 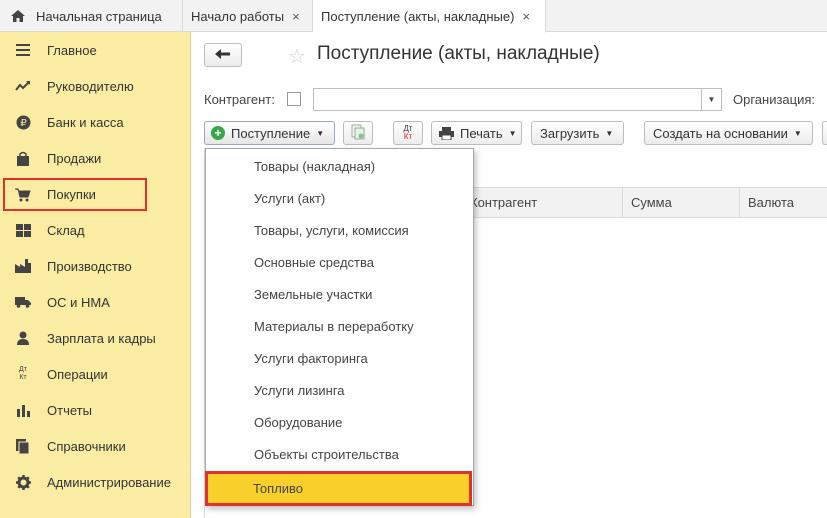 I want to click on post-button-label: Поступление, so click(x=271, y=133).